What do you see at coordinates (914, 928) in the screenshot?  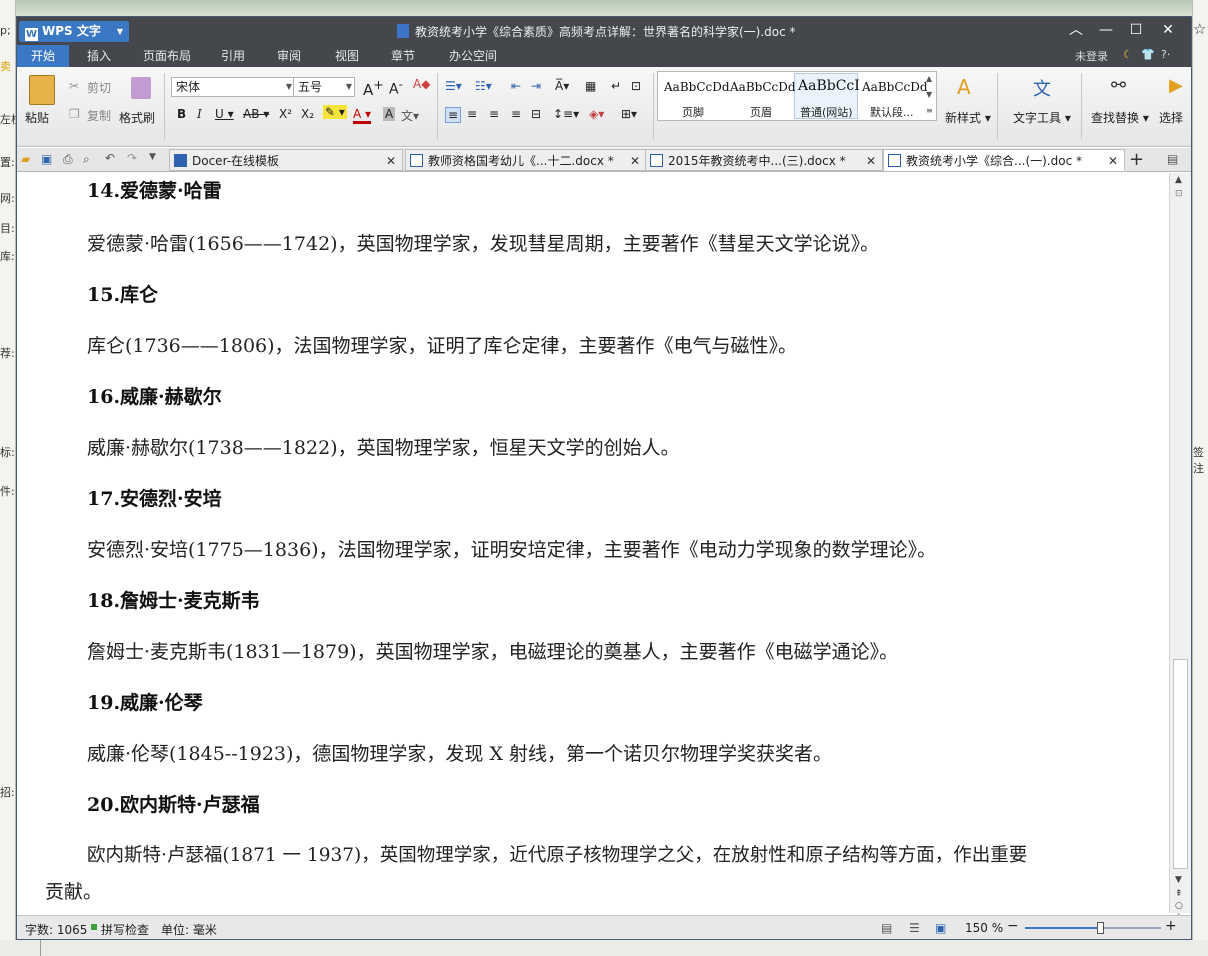 I see `outline-view-icon: ☰` at bounding box center [914, 928].